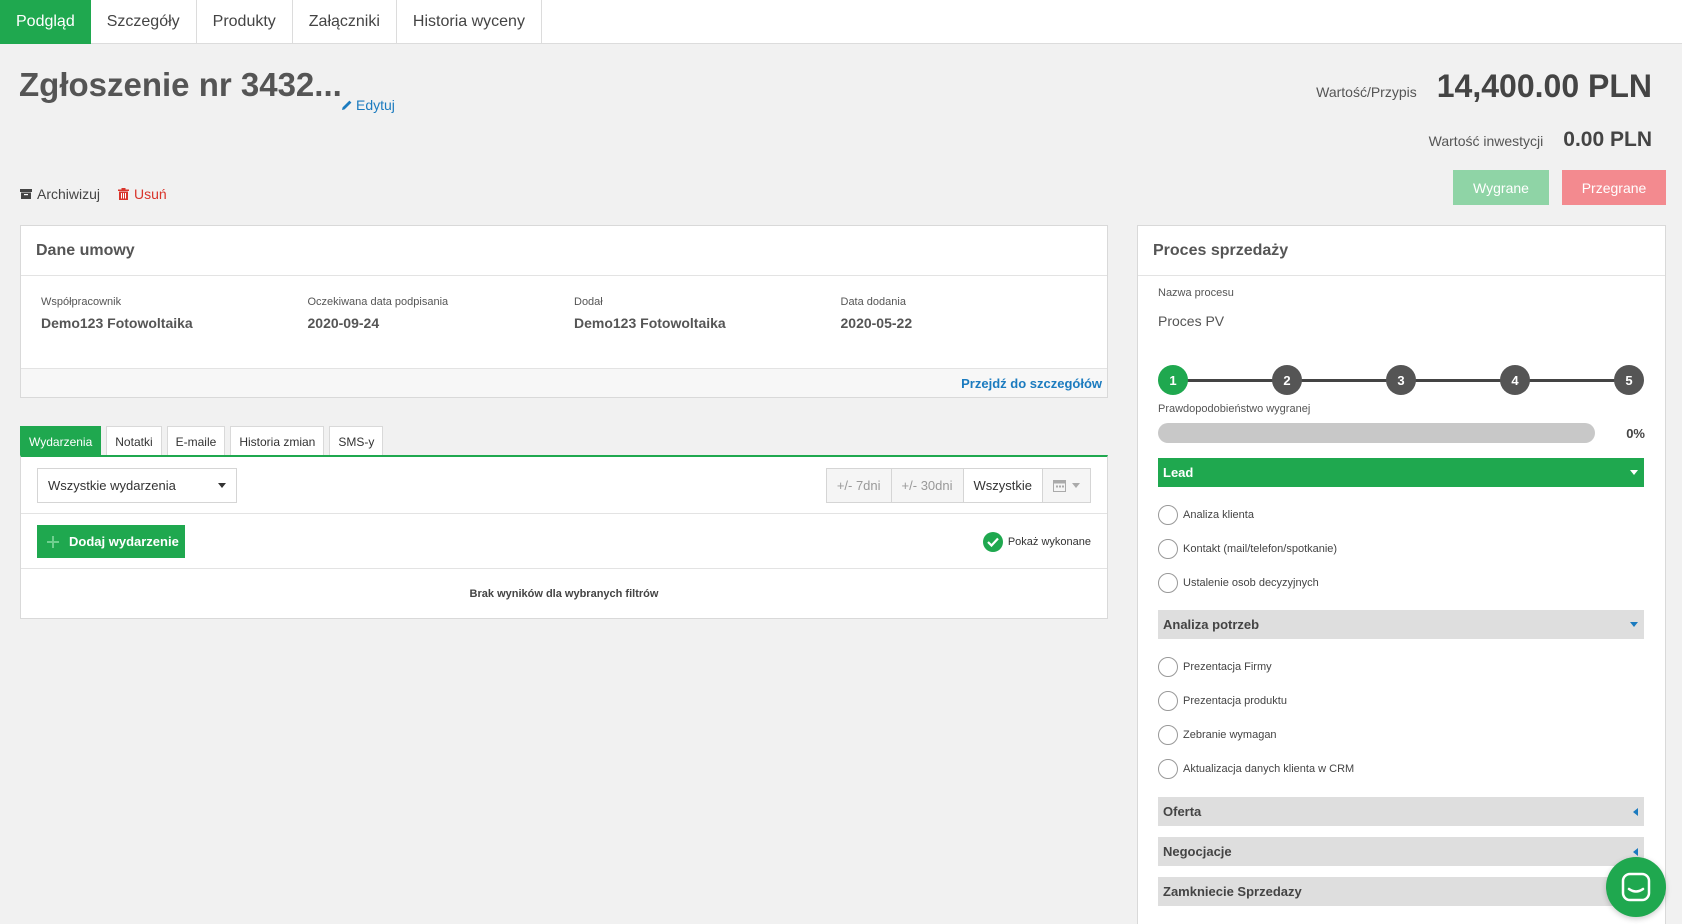  I want to click on tab-events: Wydarzenia, so click(61, 441).